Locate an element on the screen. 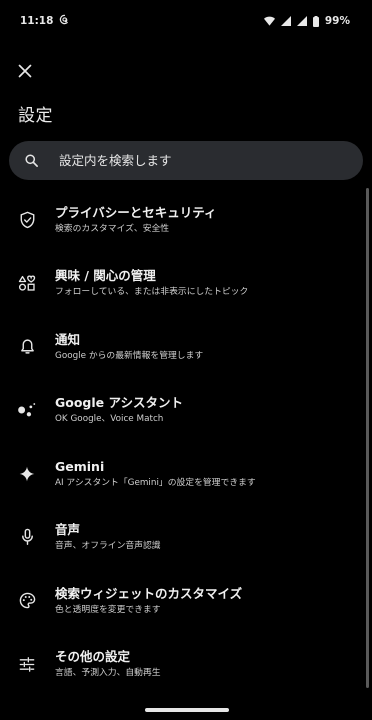 The width and height of the screenshot is (372, 720). status-bar: 11:18 99% is located at coordinates (186, 21).